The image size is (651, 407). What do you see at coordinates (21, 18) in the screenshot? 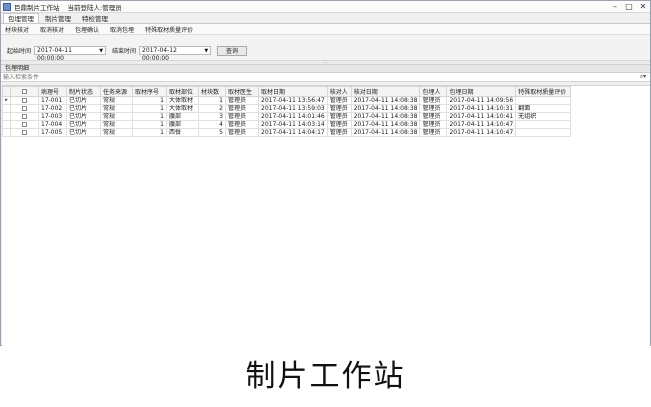
I see `tab-embedding: 包埋管理` at bounding box center [21, 18].